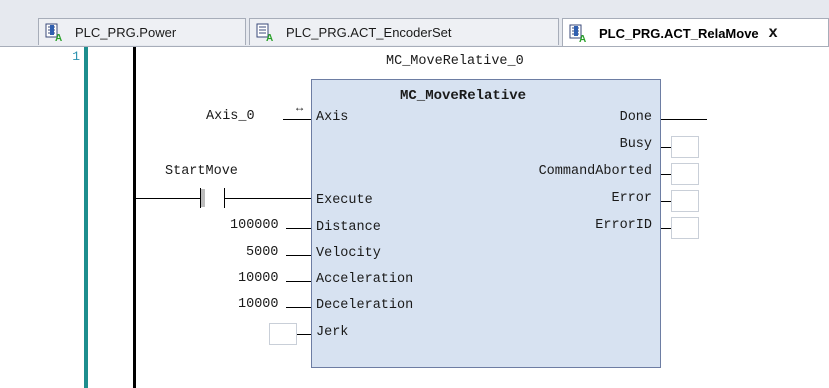 The height and width of the screenshot is (388, 829). What do you see at coordinates (666, 174) in the screenshot?
I see `output-wire-commandaborted` at bounding box center [666, 174].